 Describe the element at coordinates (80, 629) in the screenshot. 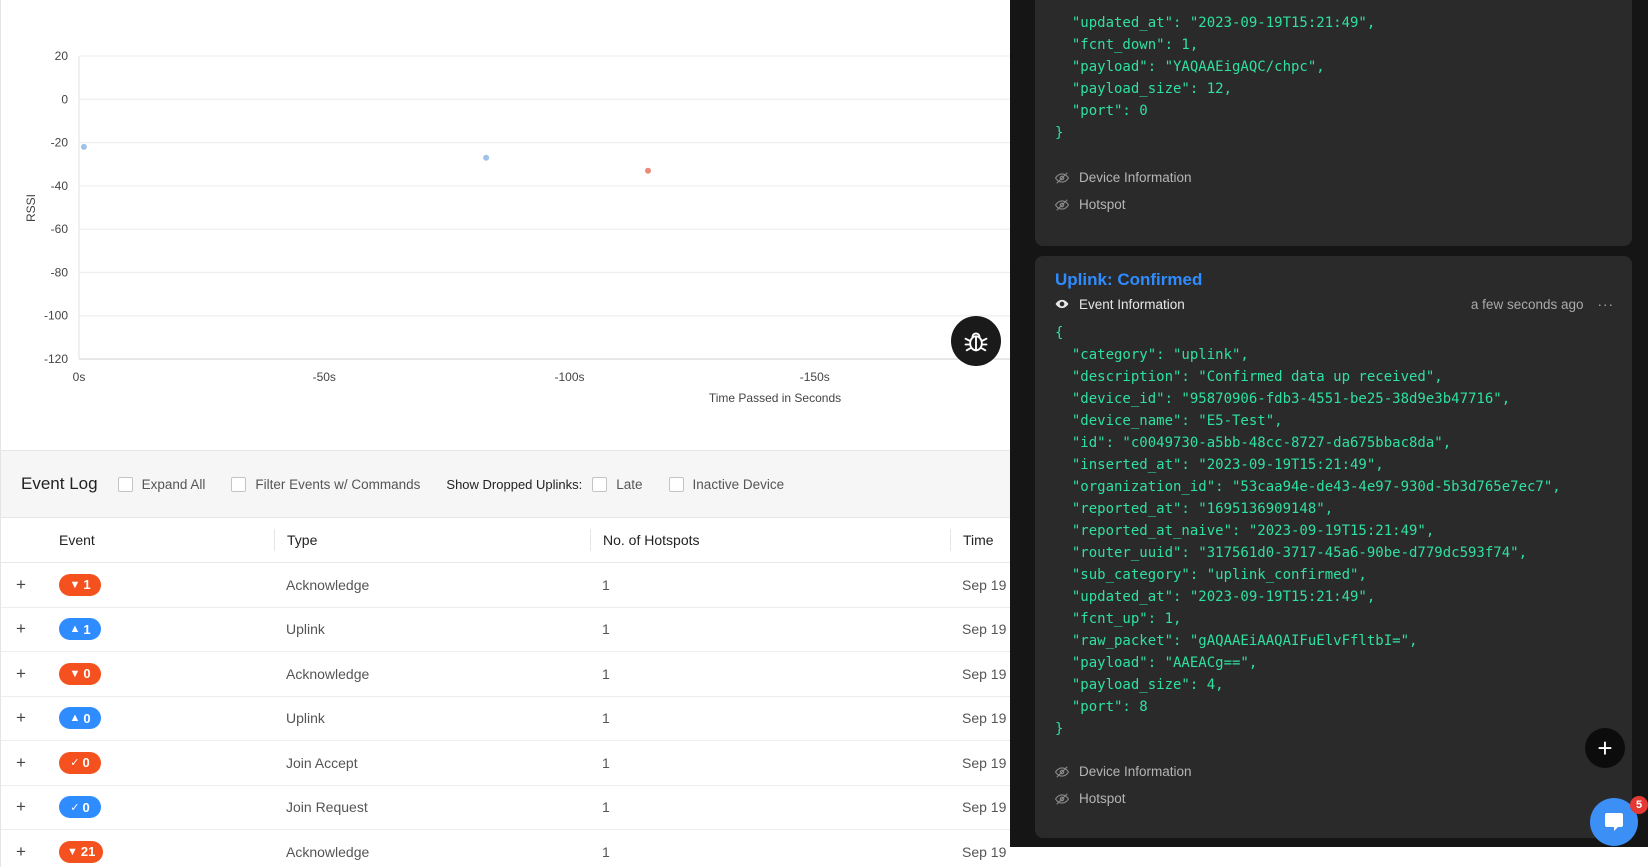

I see `event-badge: ▲ 1` at that location.